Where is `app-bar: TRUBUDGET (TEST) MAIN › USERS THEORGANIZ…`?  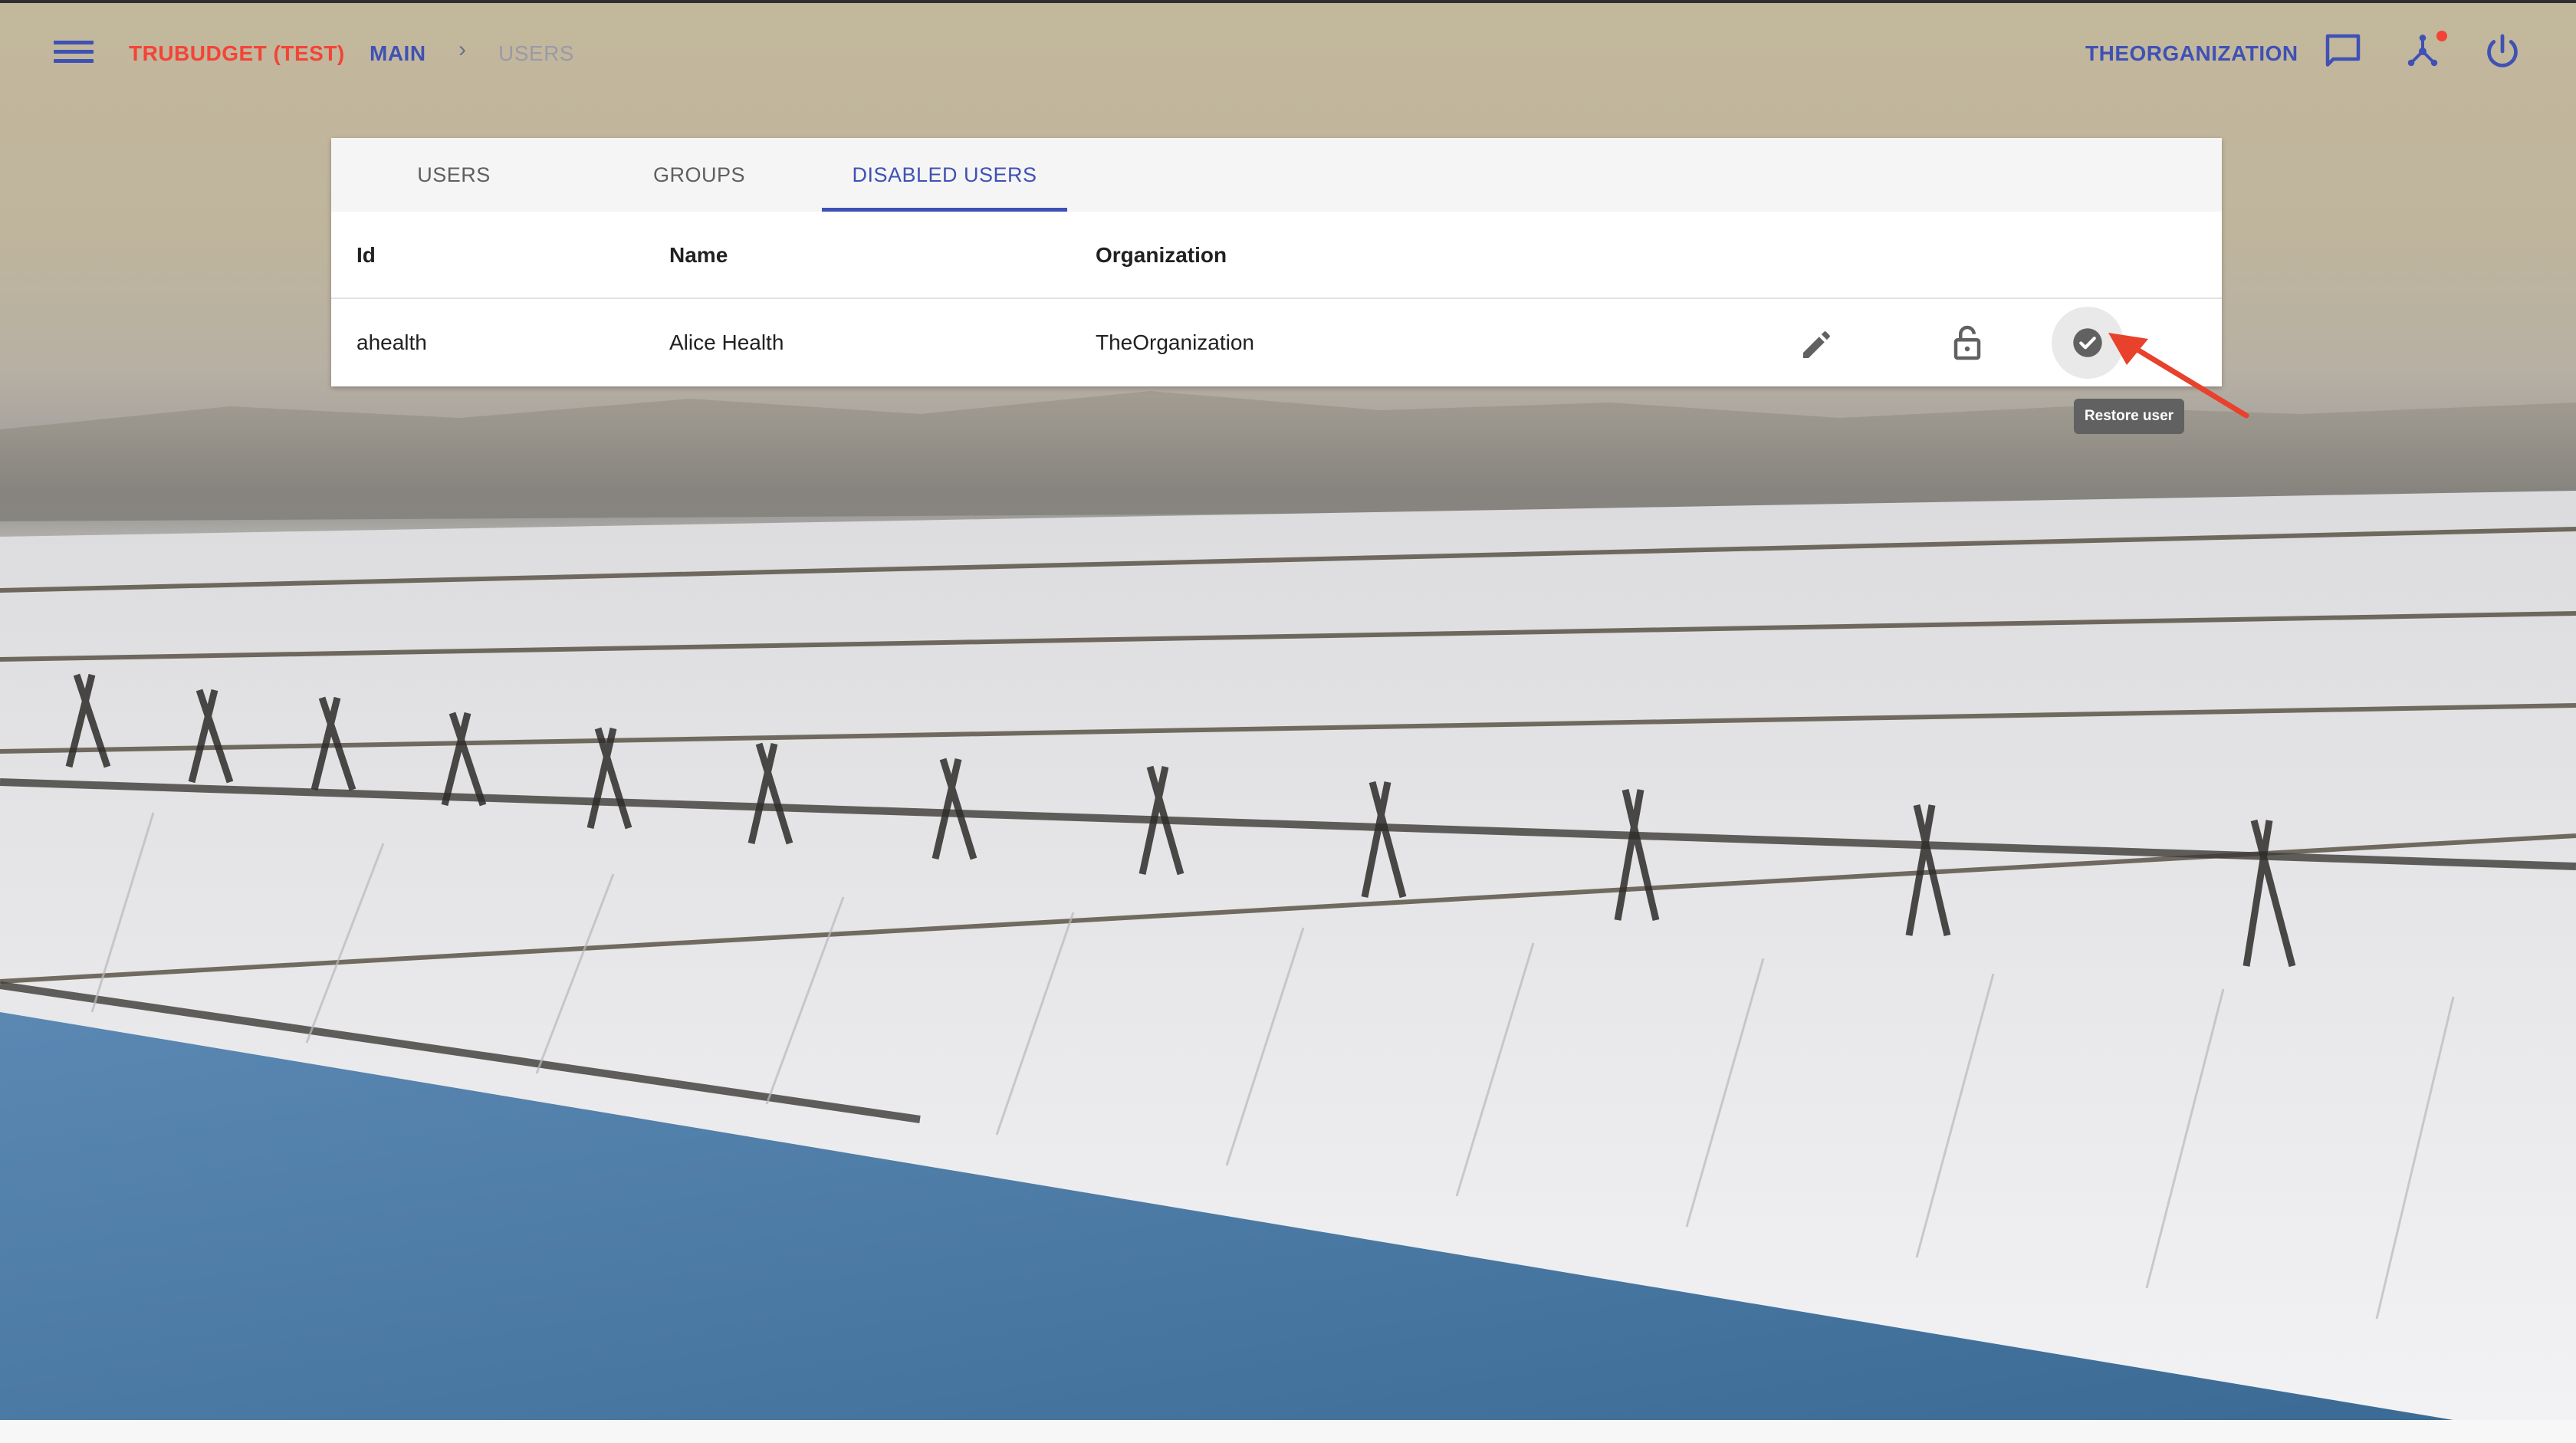 app-bar: TRUBUDGET (TEST) MAIN › USERS THEORGANIZ… is located at coordinates (1288, 52).